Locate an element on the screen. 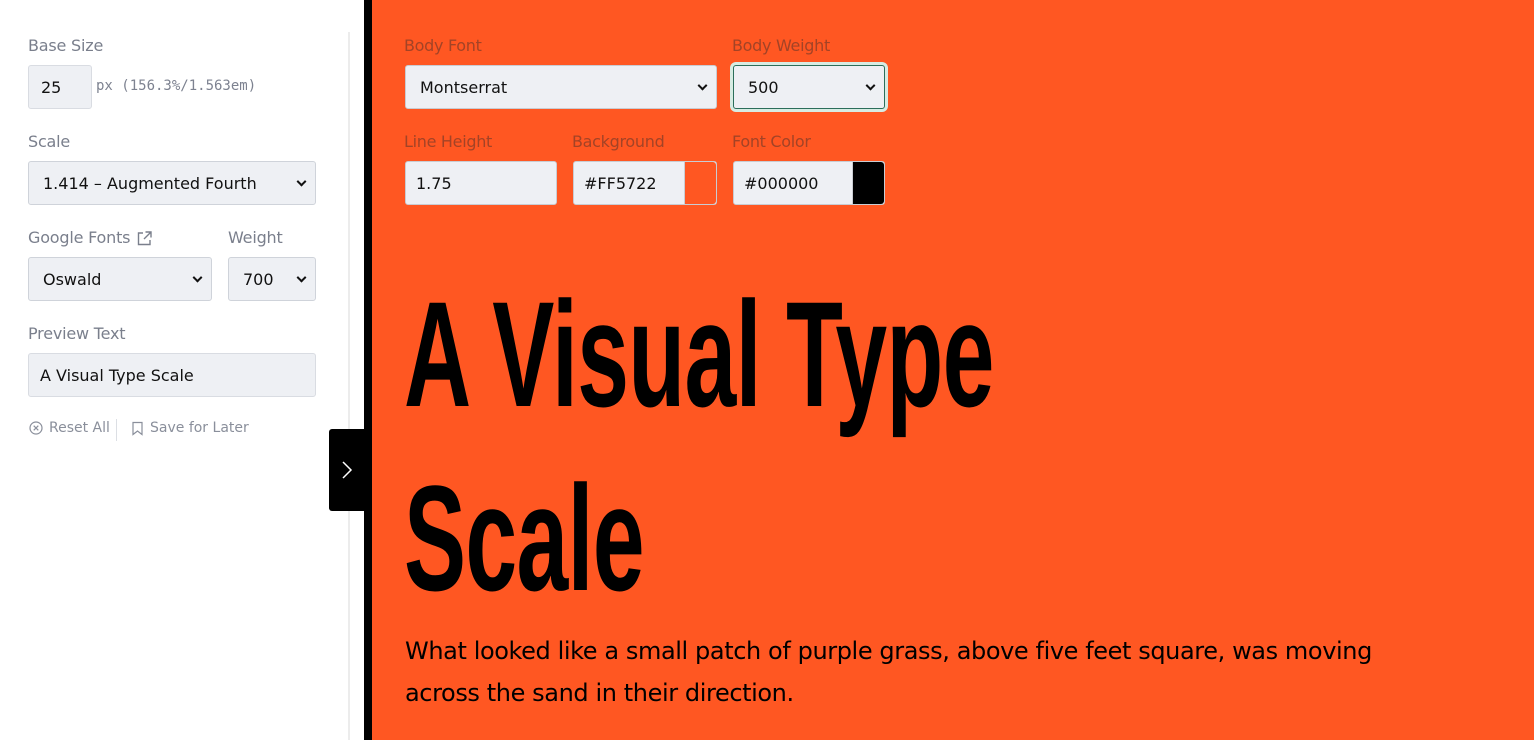 This screenshot has width=1534, height=740. preview-text-input: A Visual Type Scale is located at coordinates (172, 375).